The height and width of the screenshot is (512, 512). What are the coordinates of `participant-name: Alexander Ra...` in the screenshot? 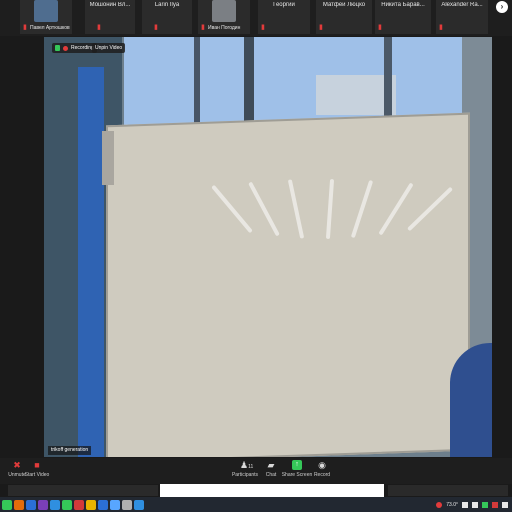 It's located at (462, 5).